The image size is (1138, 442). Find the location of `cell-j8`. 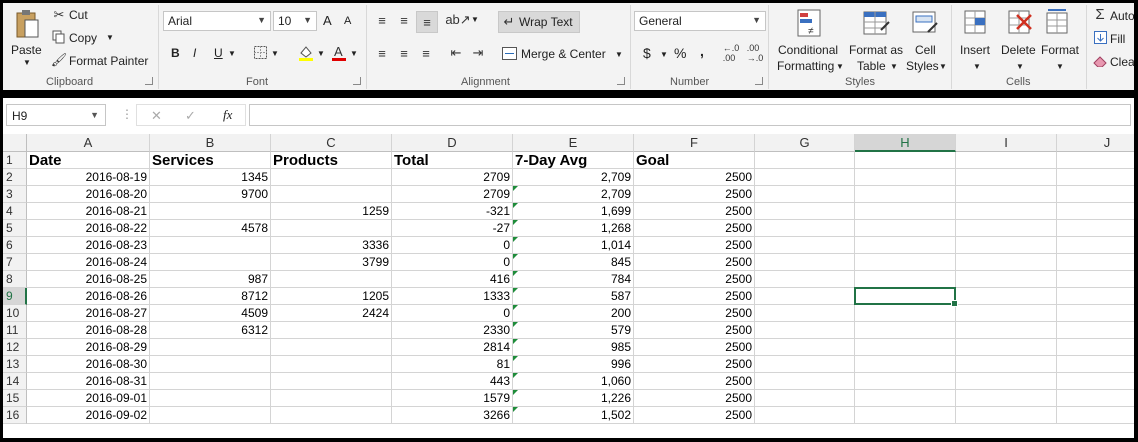

cell-j8 is located at coordinates (1095, 279).